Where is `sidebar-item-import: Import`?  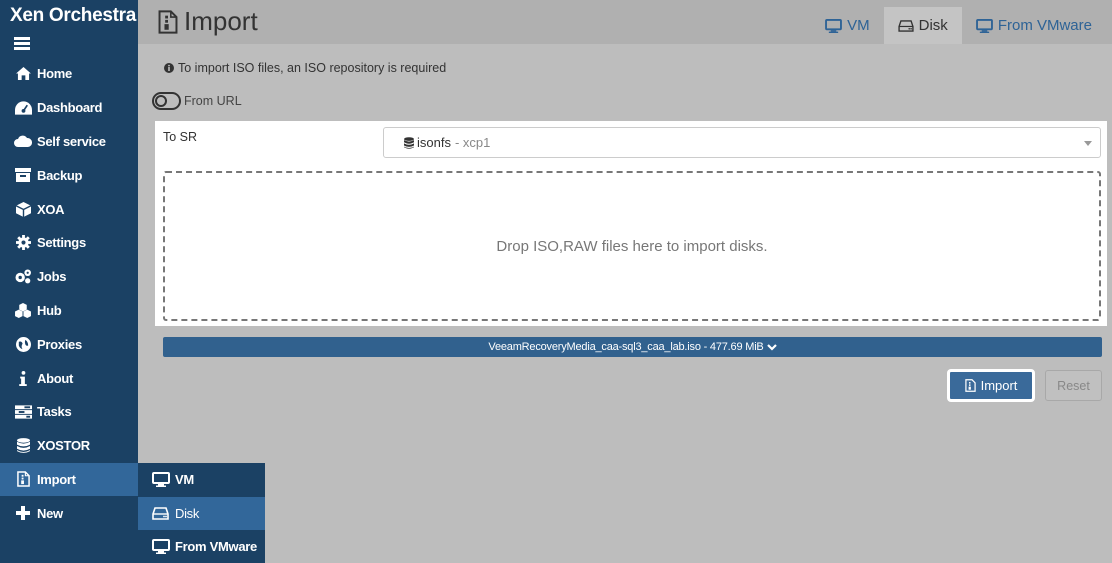
sidebar-item-import: Import is located at coordinates (69, 479).